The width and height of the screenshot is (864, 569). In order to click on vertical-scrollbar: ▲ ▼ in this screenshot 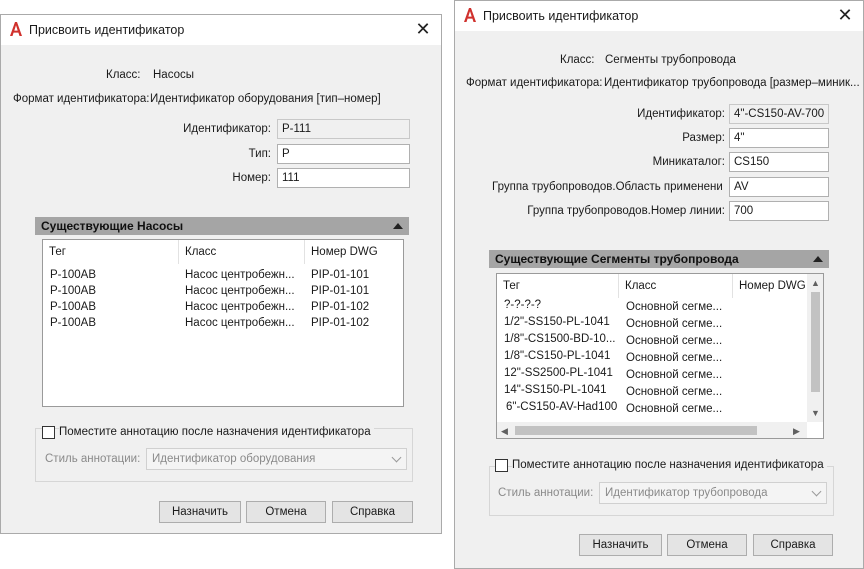, I will do `click(815, 348)`.